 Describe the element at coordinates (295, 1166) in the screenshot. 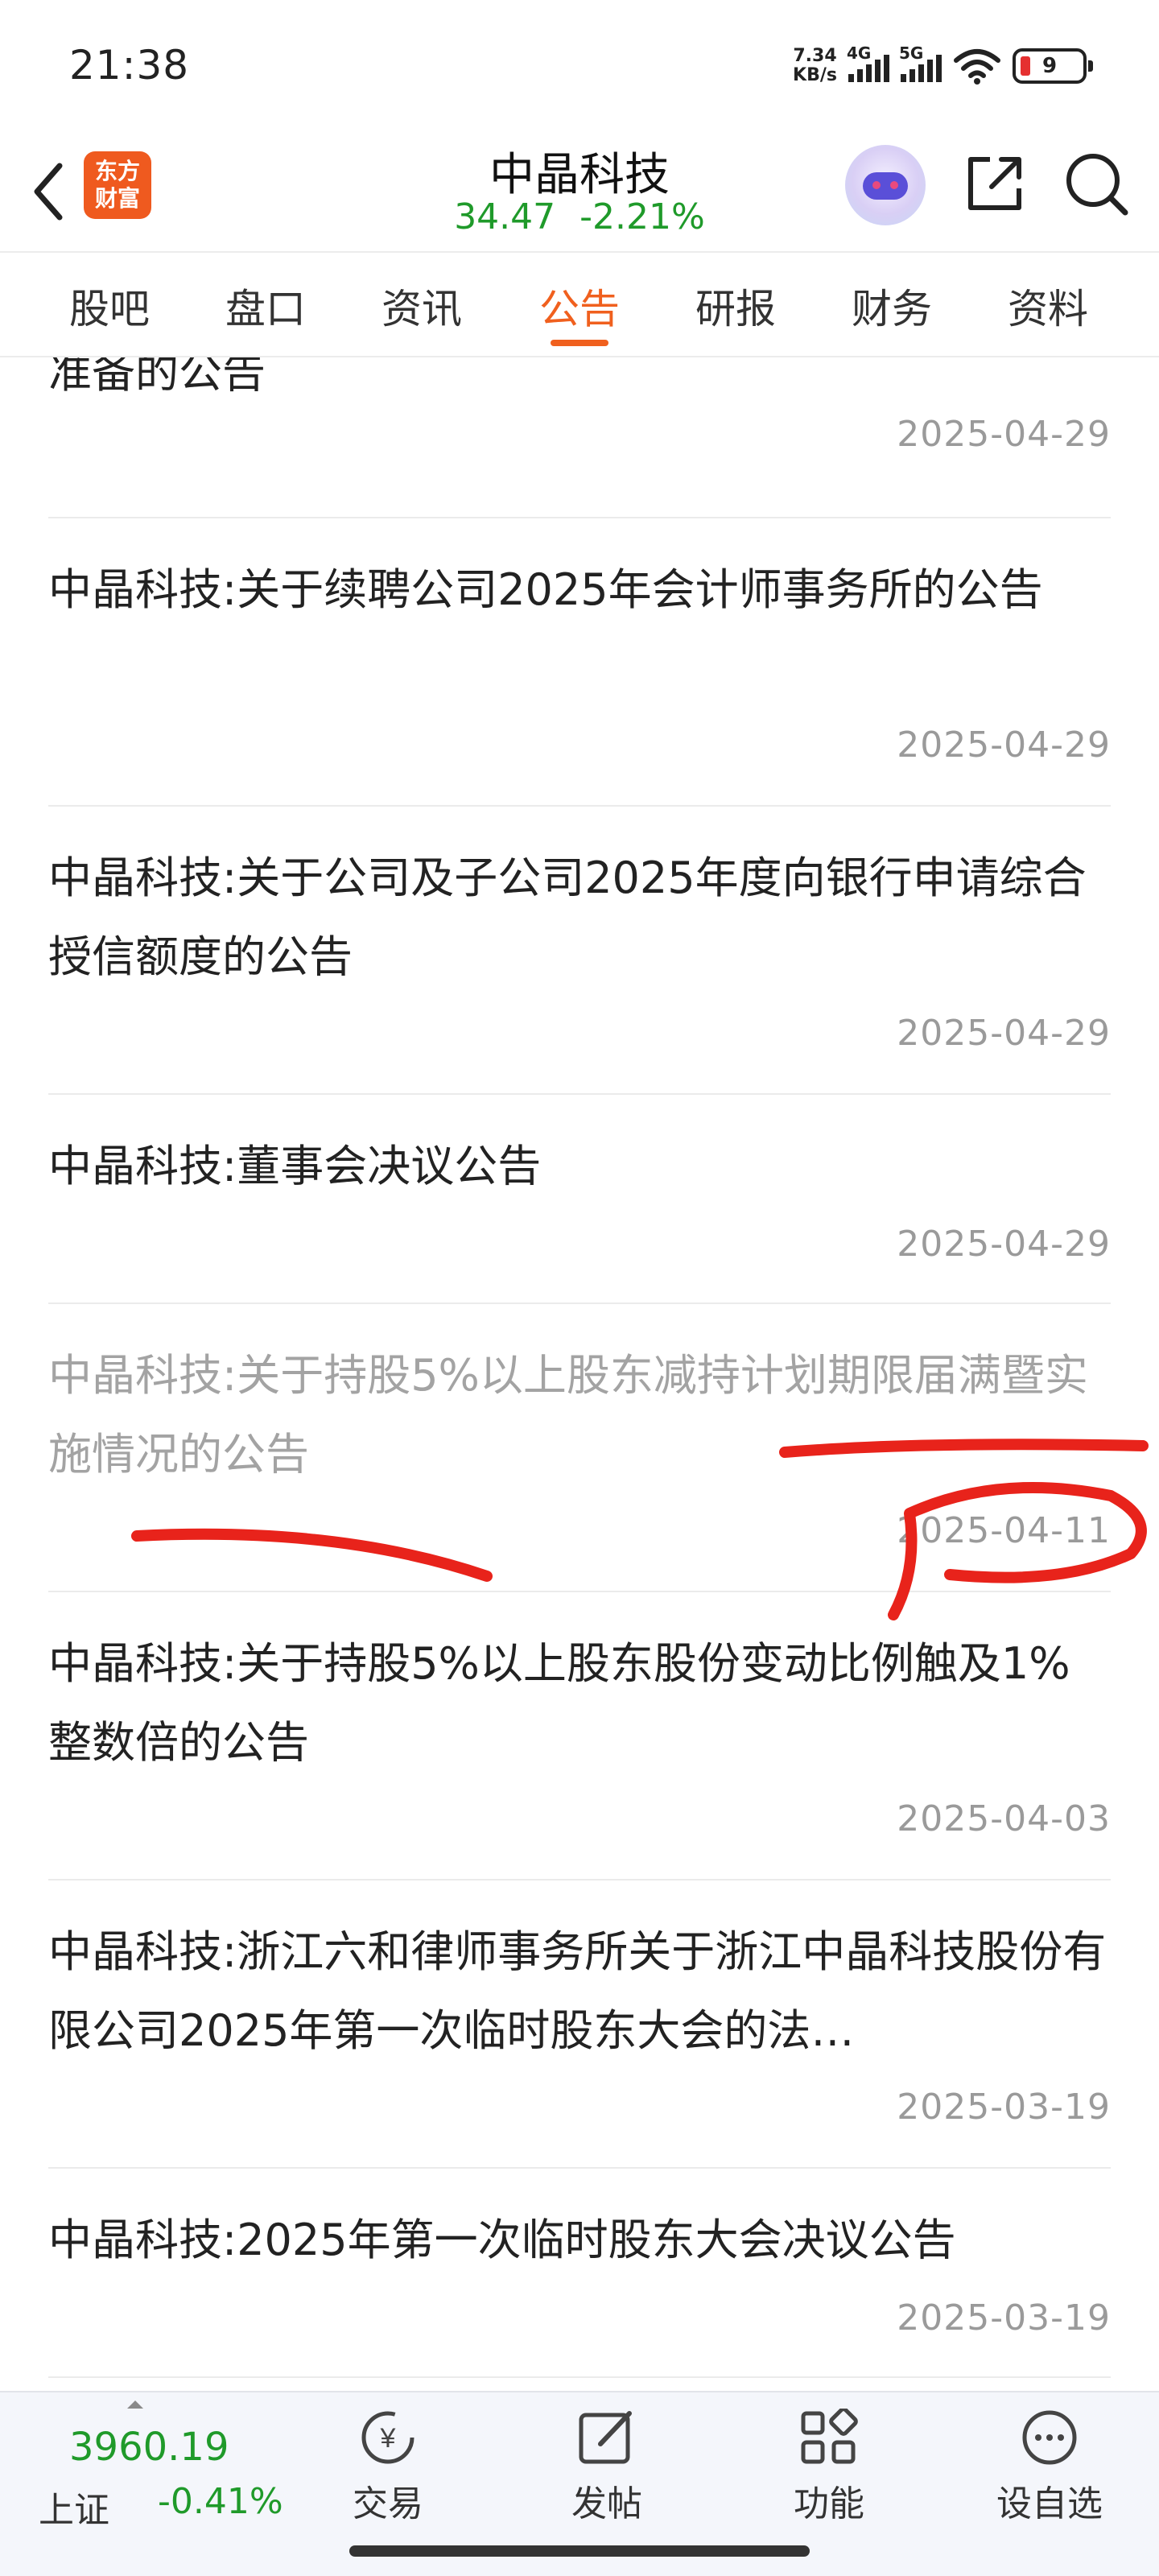

I see `announcement-title: 中晶科技:董事会决议公告` at that location.